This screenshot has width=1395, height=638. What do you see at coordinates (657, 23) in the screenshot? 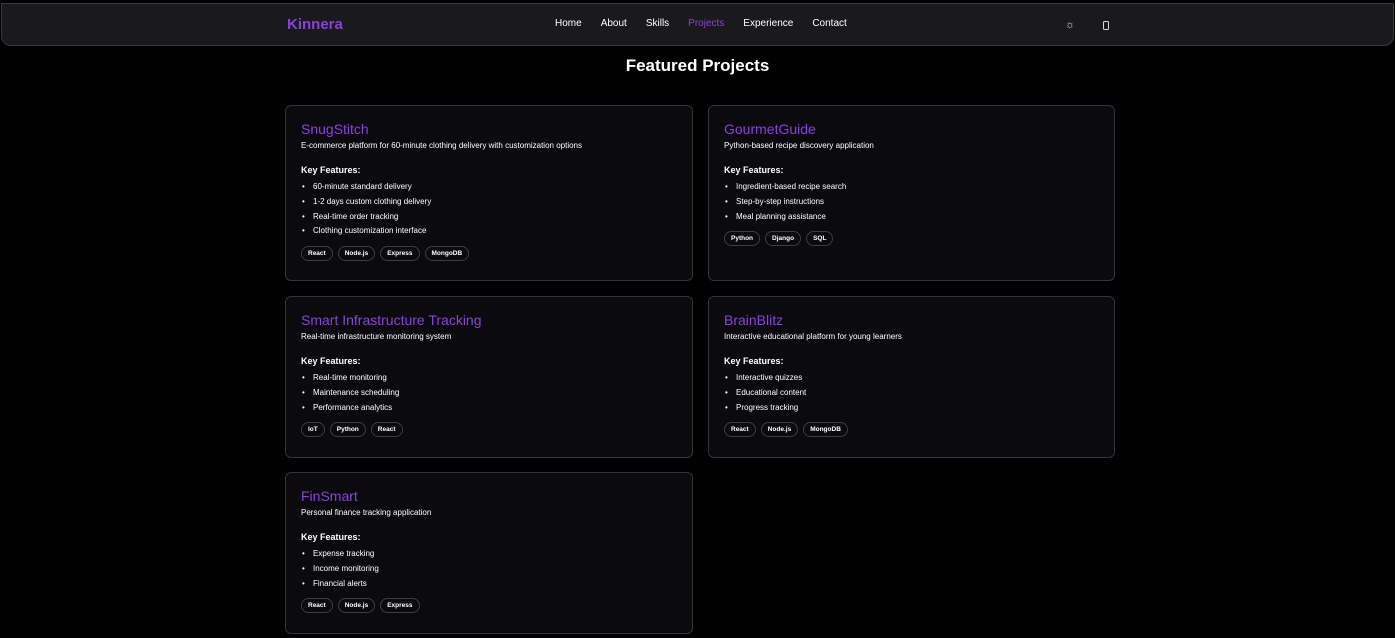
I see `nav-link-skills: Skills` at bounding box center [657, 23].